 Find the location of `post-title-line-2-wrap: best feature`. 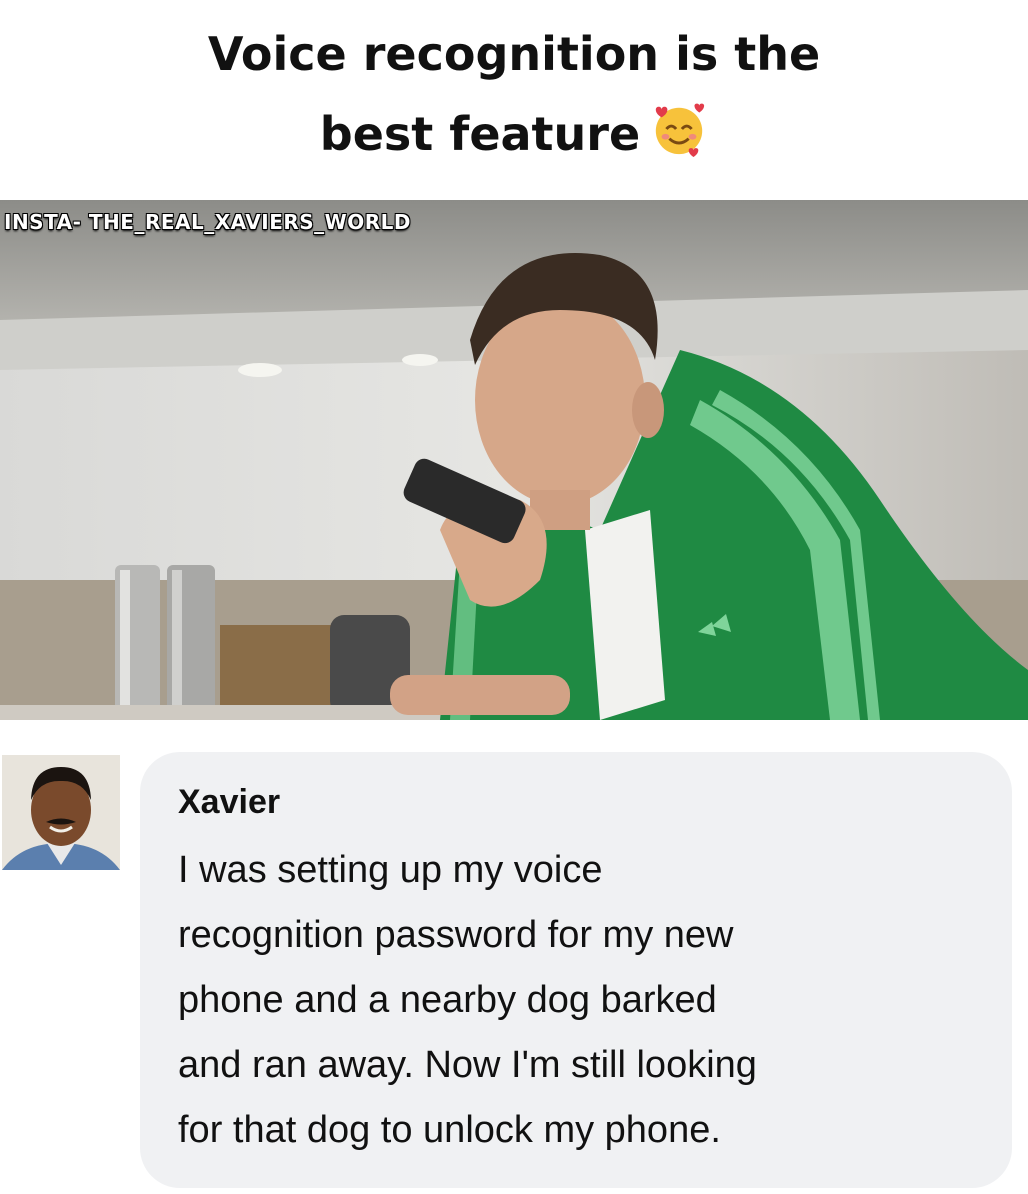

post-title-line-2-wrap: best feature is located at coordinates (514, 134).